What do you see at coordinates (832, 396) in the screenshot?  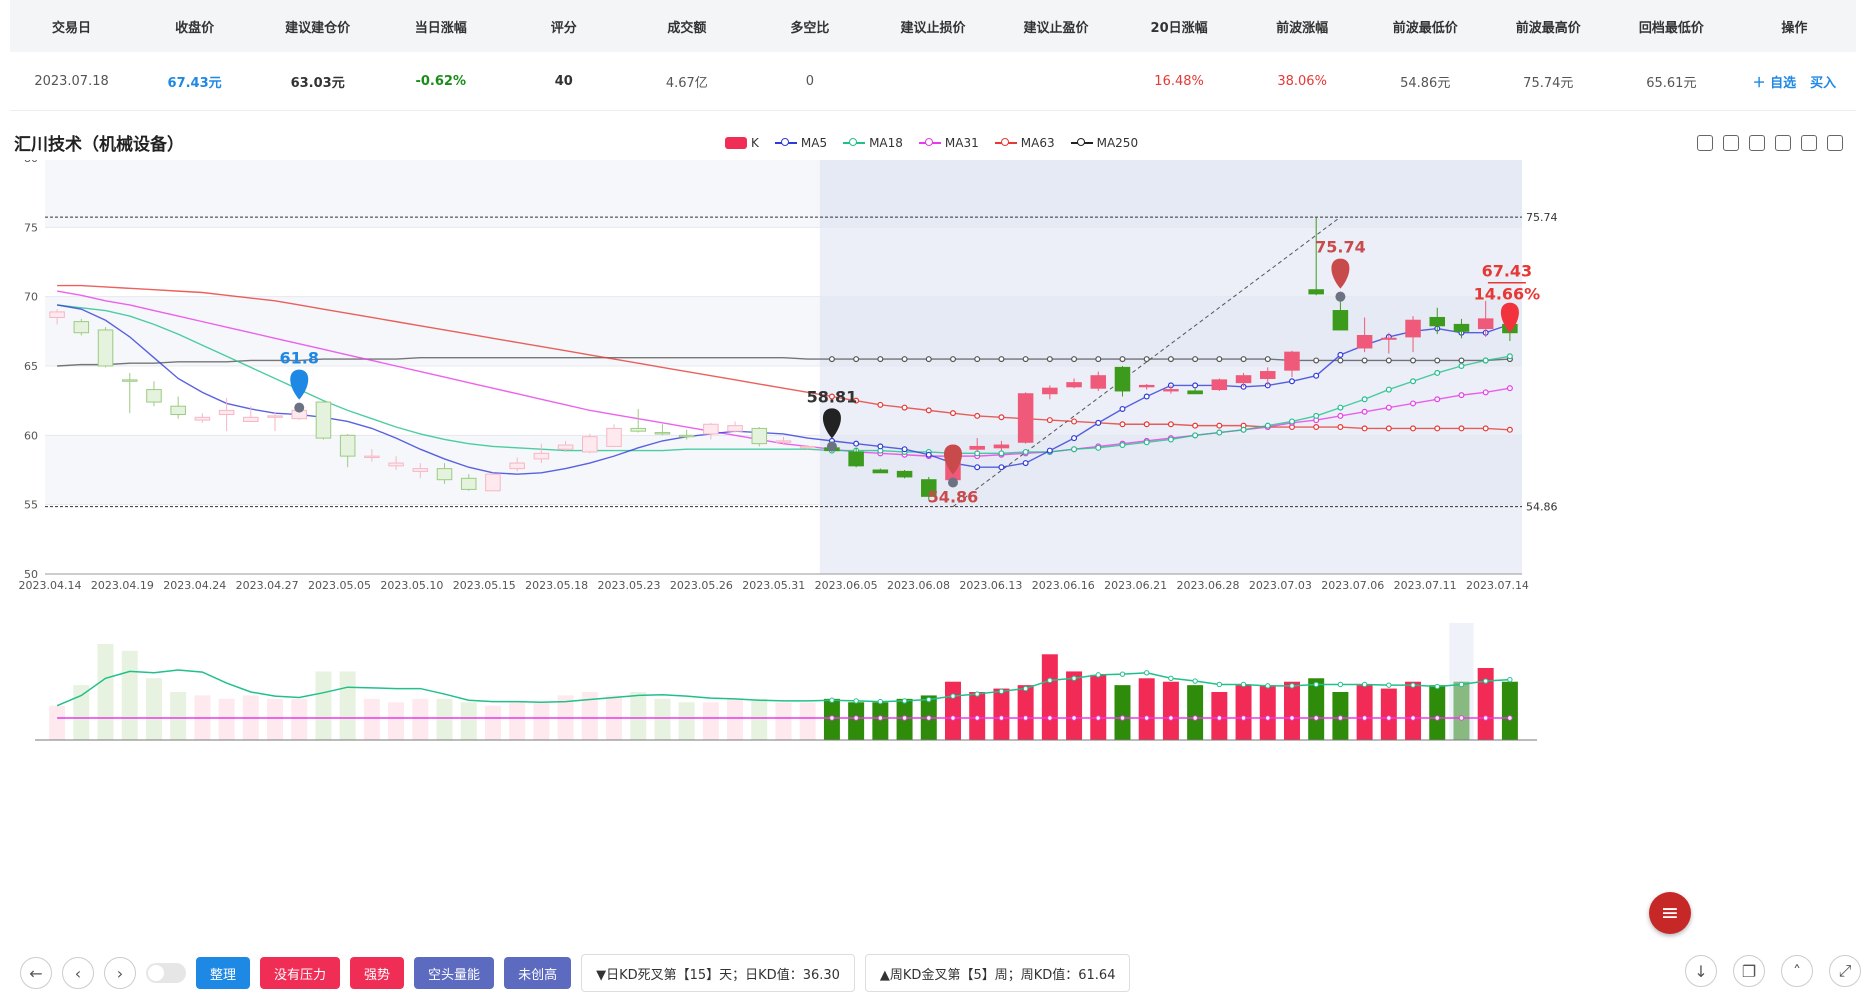 I see `marker-label: 58.81` at bounding box center [832, 396].